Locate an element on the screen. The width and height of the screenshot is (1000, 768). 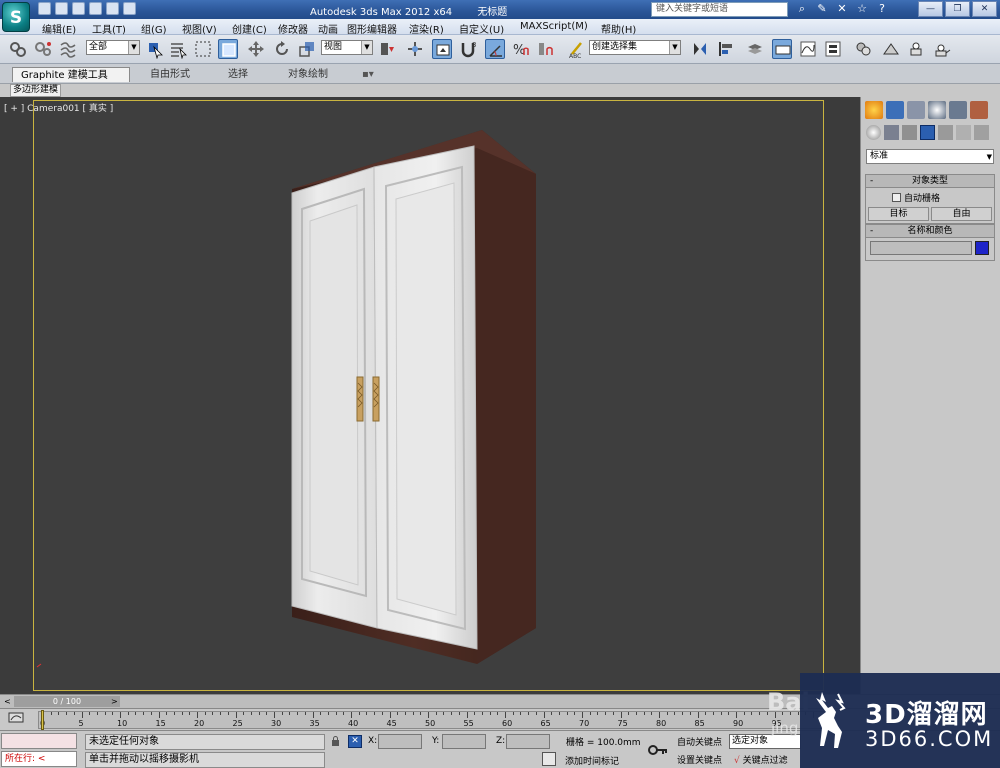
add-time-tag-icon is located at coordinates (549, 759).